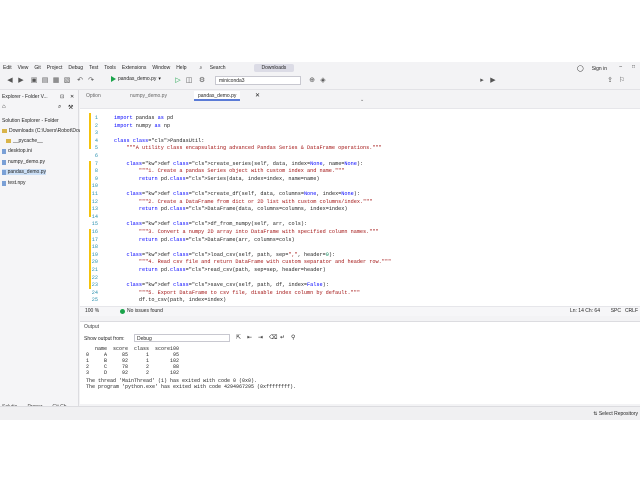  What do you see at coordinates (91, 81) in the screenshot?
I see `redo-icon: ↷` at bounding box center [91, 81].